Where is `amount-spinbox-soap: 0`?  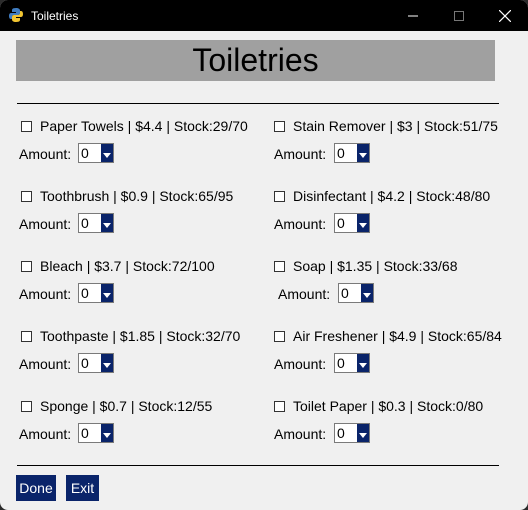
amount-spinbox-soap: 0 is located at coordinates (356, 293).